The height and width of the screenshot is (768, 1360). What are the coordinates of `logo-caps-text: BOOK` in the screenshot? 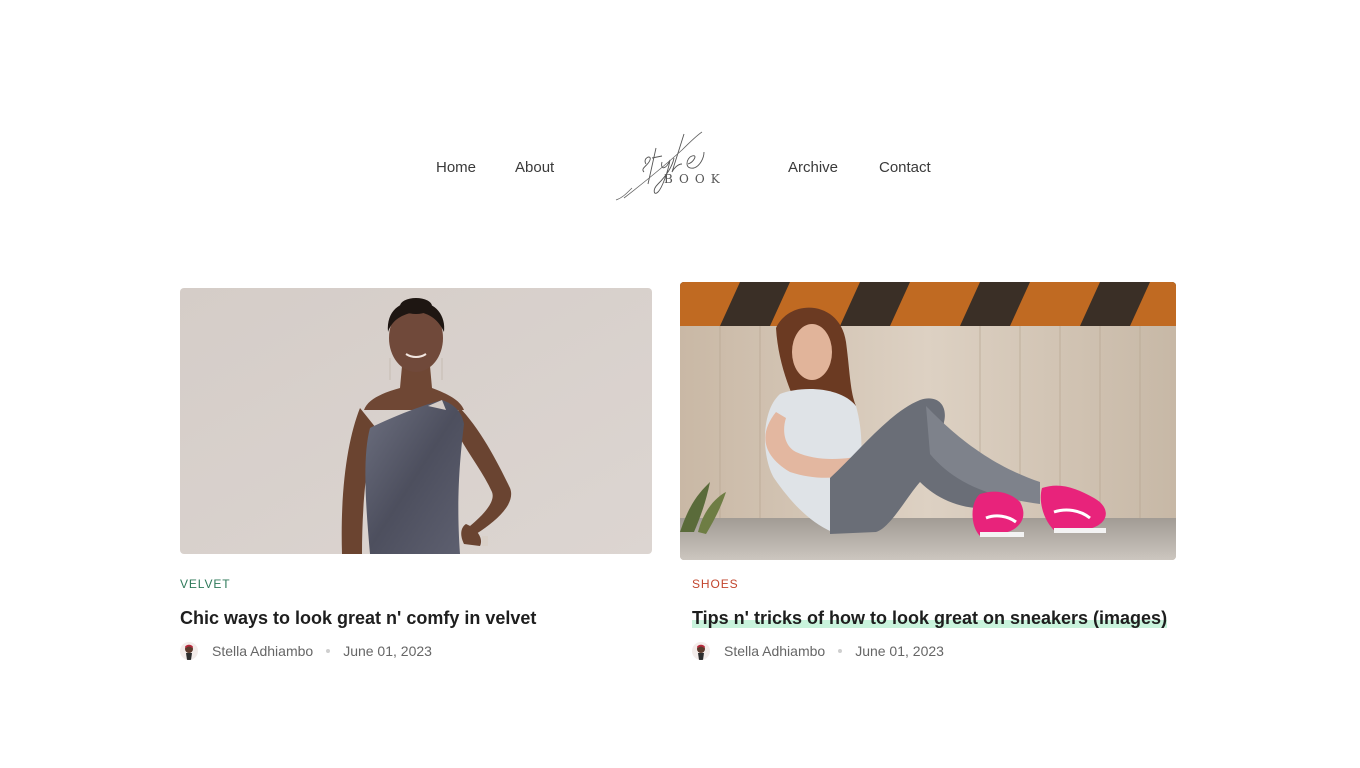 It's located at (695, 179).